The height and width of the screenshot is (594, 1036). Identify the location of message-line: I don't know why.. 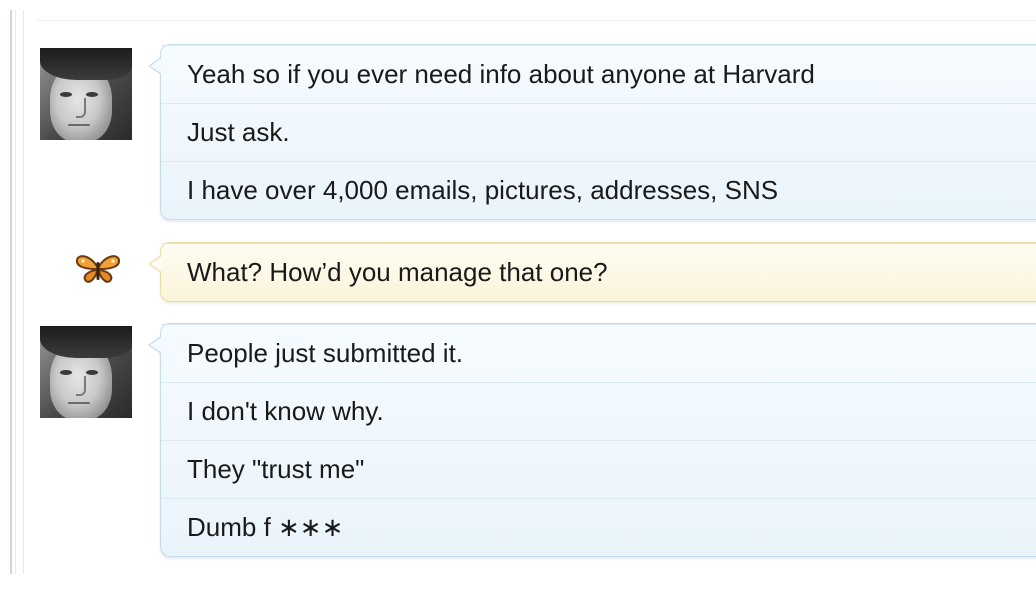
(598, 411).